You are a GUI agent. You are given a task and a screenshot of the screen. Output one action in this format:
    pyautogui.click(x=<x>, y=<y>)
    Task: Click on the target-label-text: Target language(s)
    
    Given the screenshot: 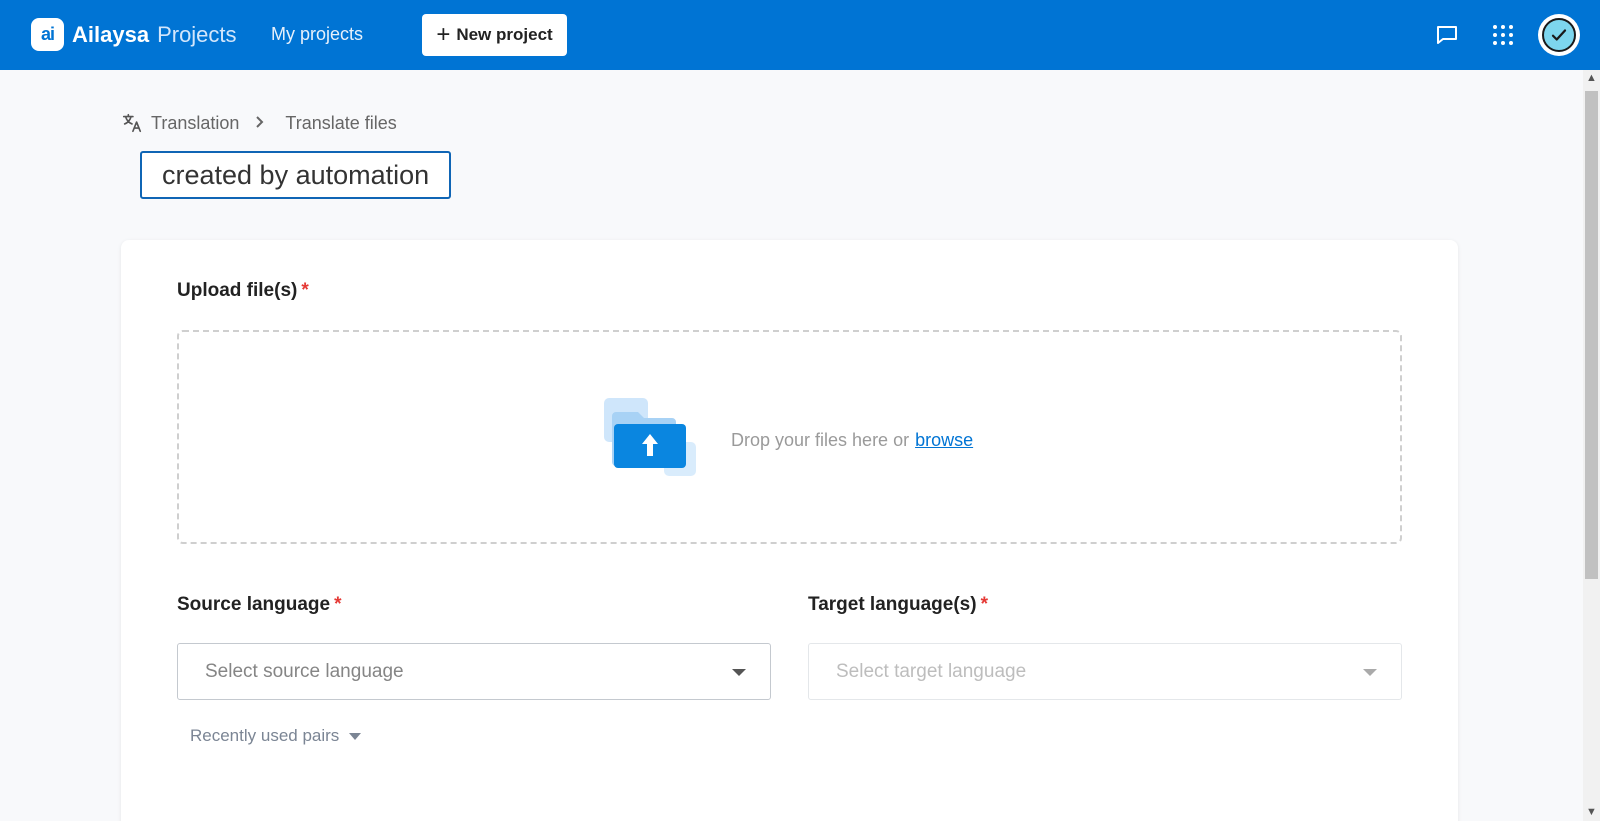 What is the action you would take?
    pyautogui.click(x=892, y=604)
    